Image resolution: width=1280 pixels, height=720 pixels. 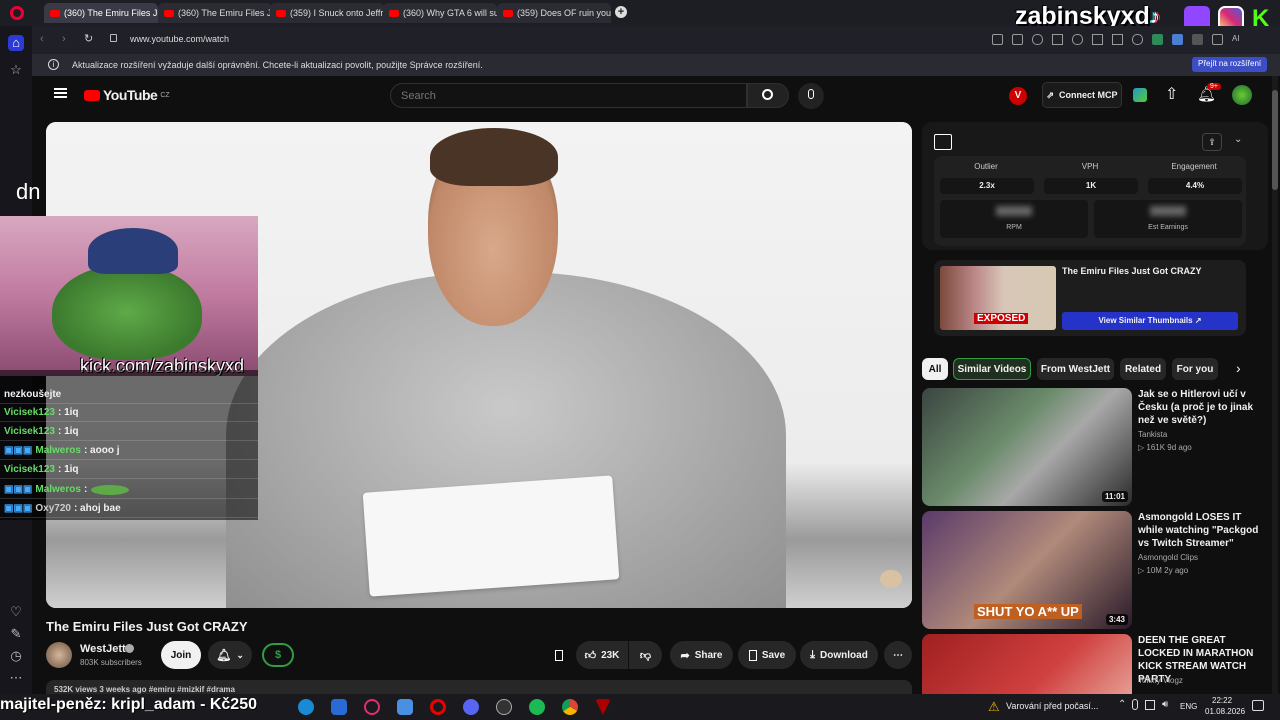 What do you see at coordinates (147, 626) in the screenshot?
I see `video-title: The Emiru Files Just Got CRAZY` at bounding box center [147, 626].